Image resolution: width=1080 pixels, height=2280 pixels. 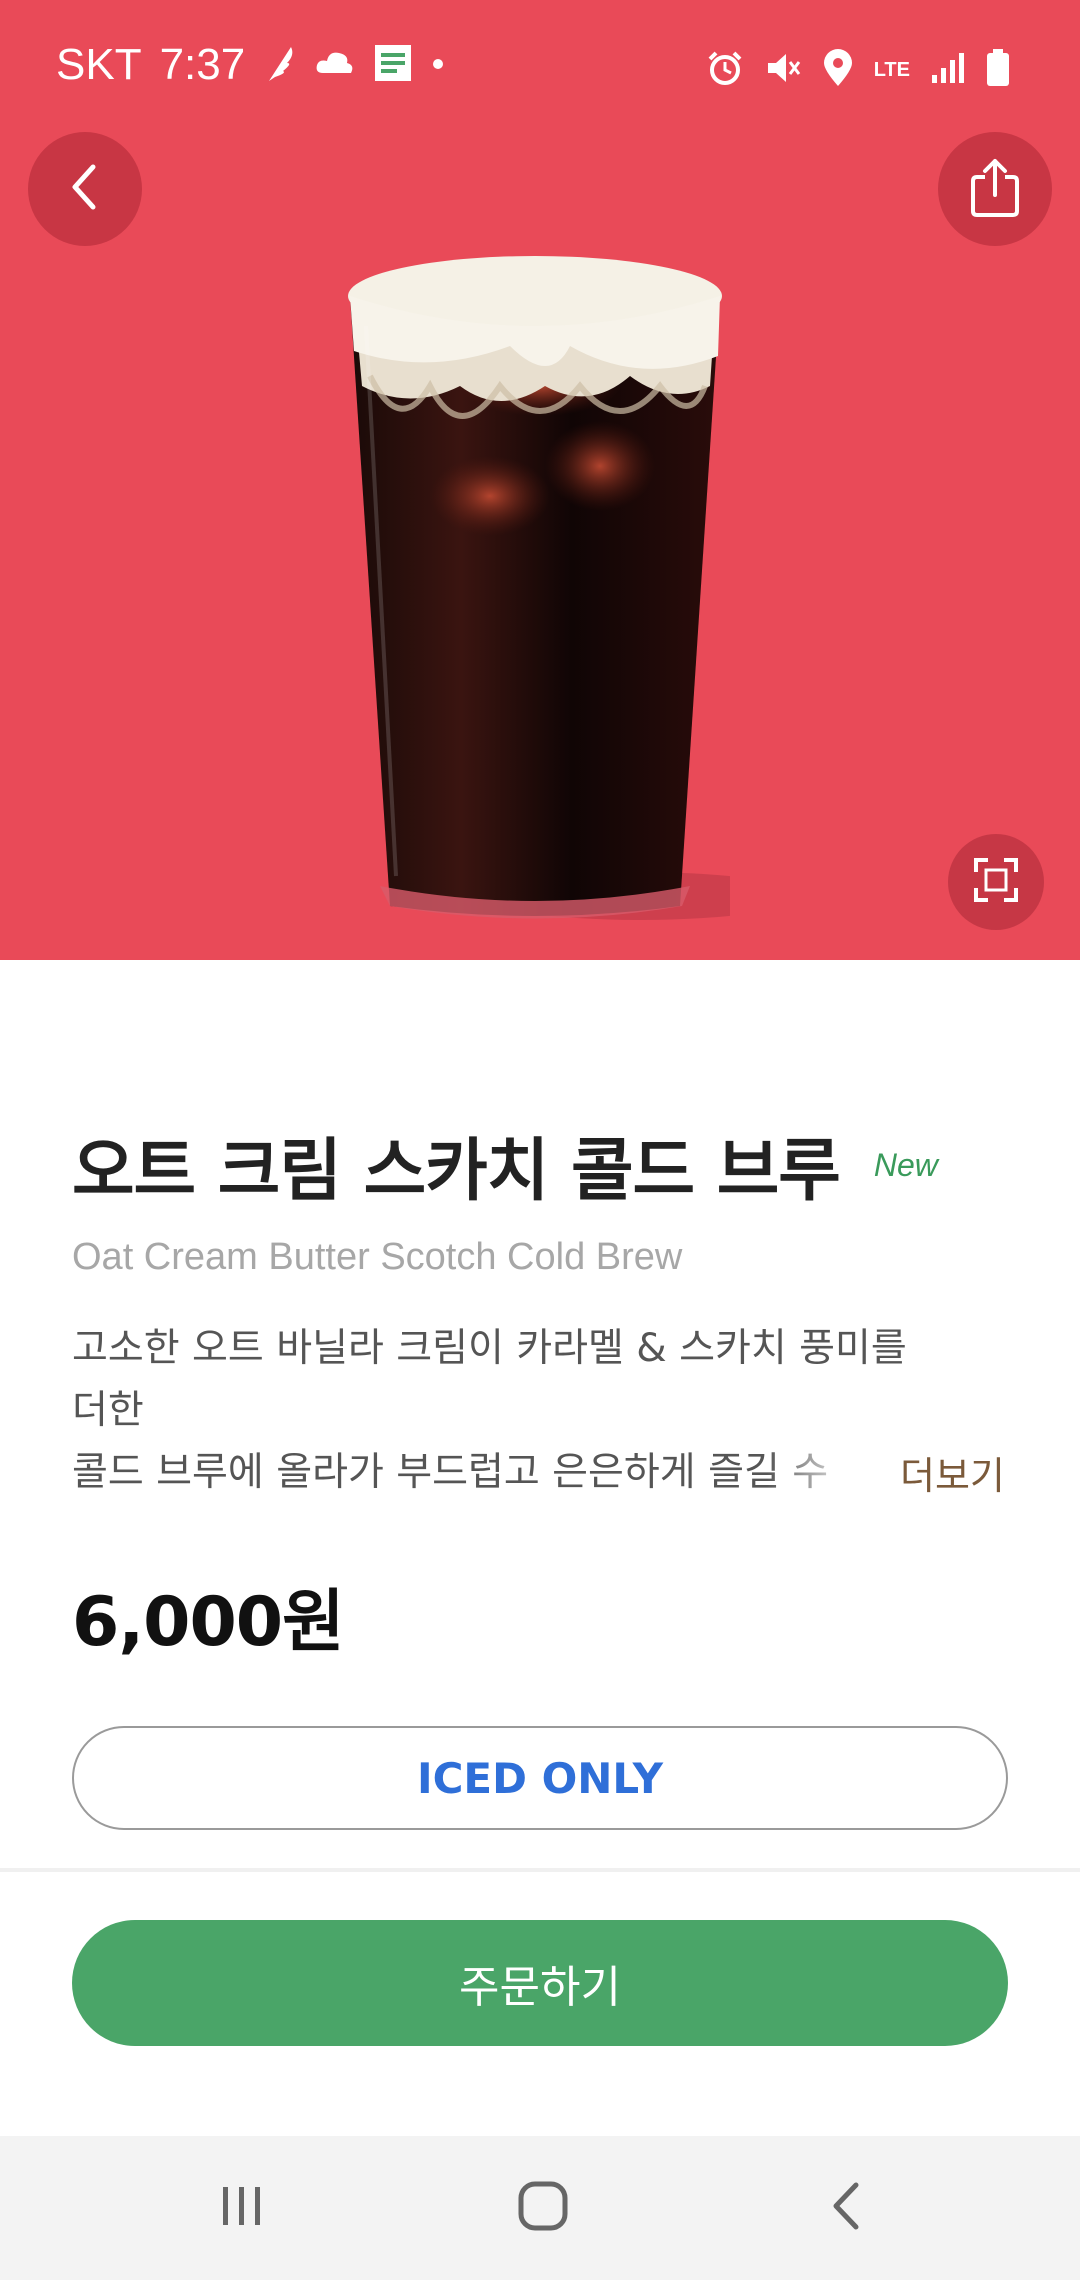 I want to click on mute-icon, so click(x=783, y=70).